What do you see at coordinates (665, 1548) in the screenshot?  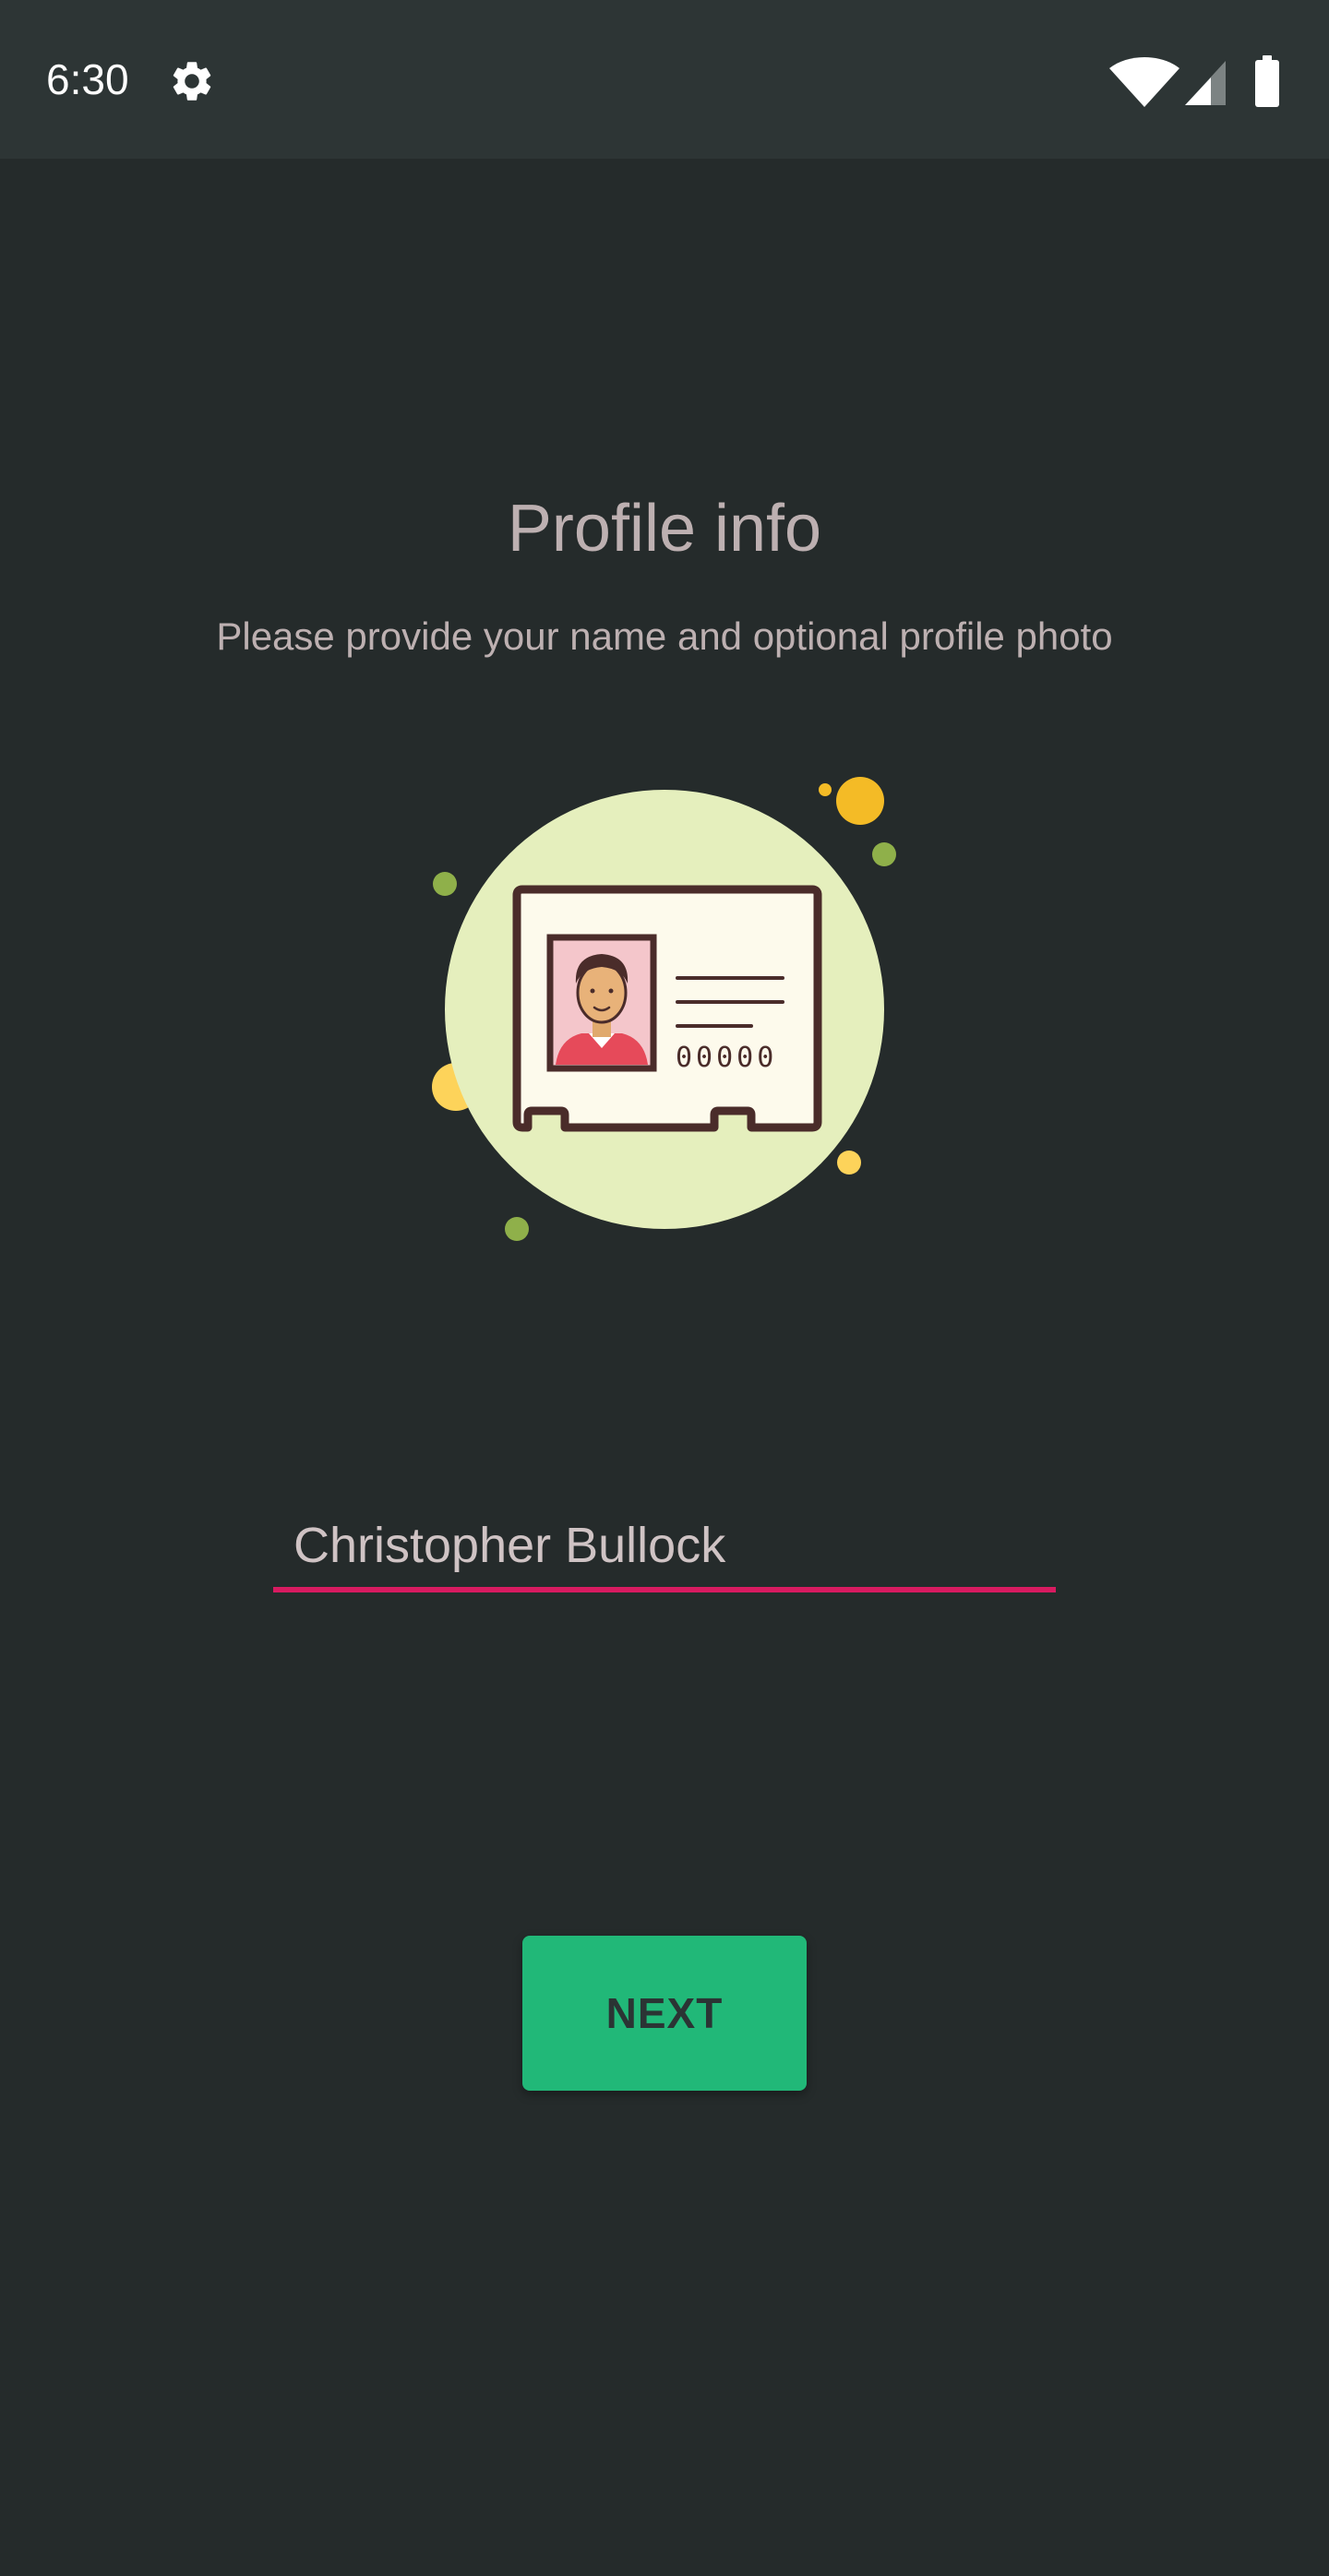 I see `name-input` at bounding box center [665, 1548].